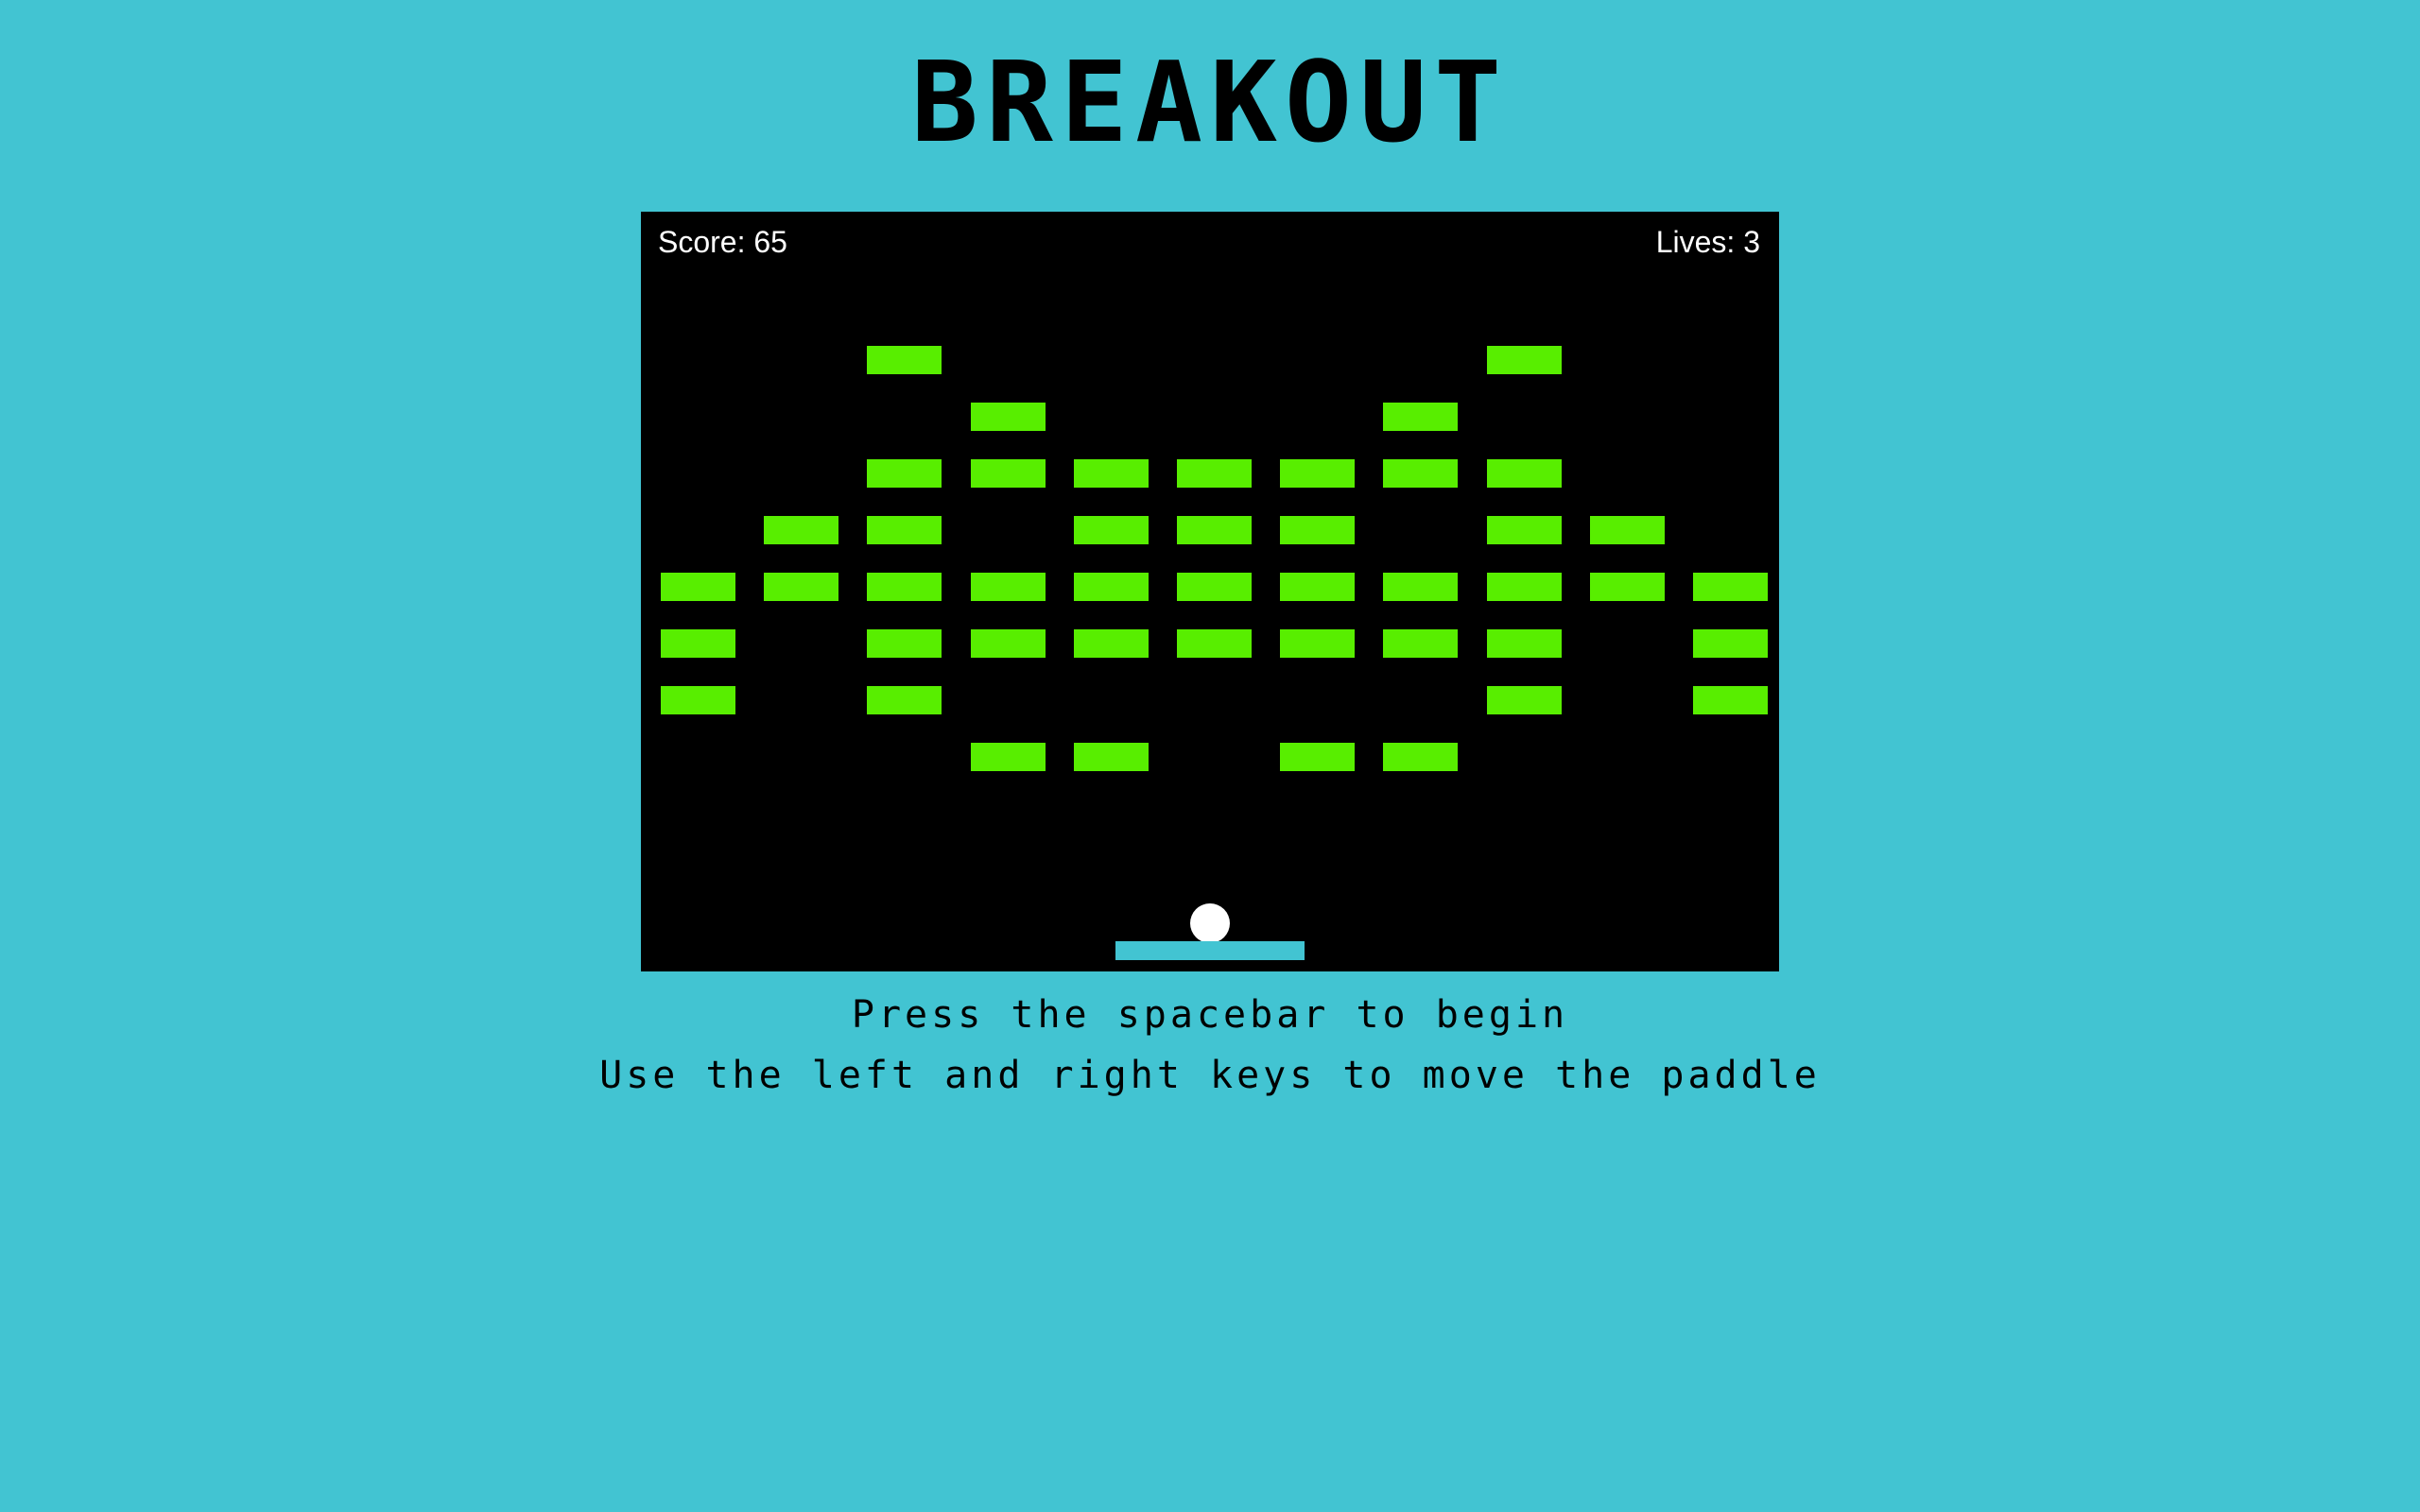 The width and height of the screenshot is (2420, 1512). What do you see at coordinates (1210, 1015) in the screenshot?
I see `start-instruction: Press the spacebar to begin` at bounding box center [1210, 1015].